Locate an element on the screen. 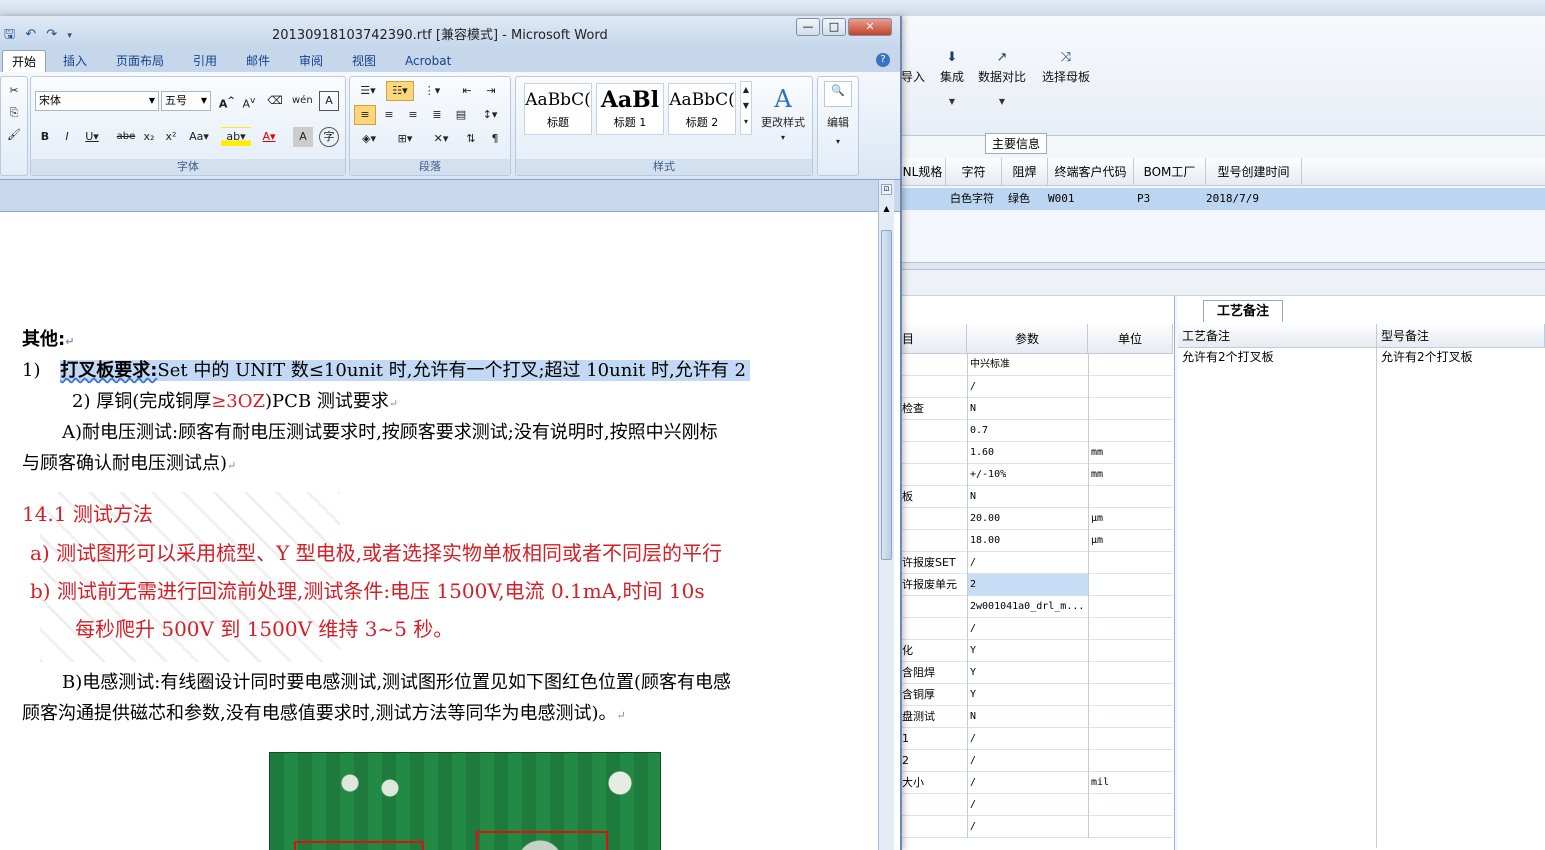 The width and height of the screenshot is (1545, 850). style-heading-2: AaBbC( 标题 2 is located at coordinates (702, 109).